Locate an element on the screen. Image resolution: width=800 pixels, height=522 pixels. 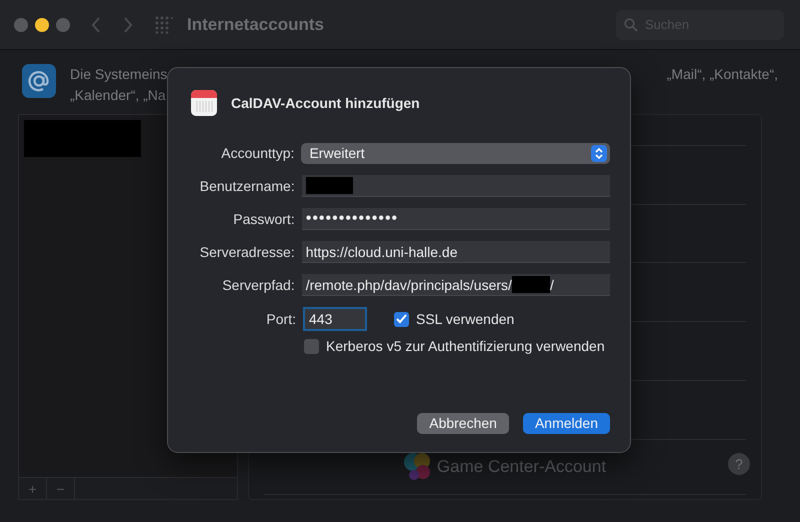
window-title: Internetaccounts is located at coordinates (255, 25).